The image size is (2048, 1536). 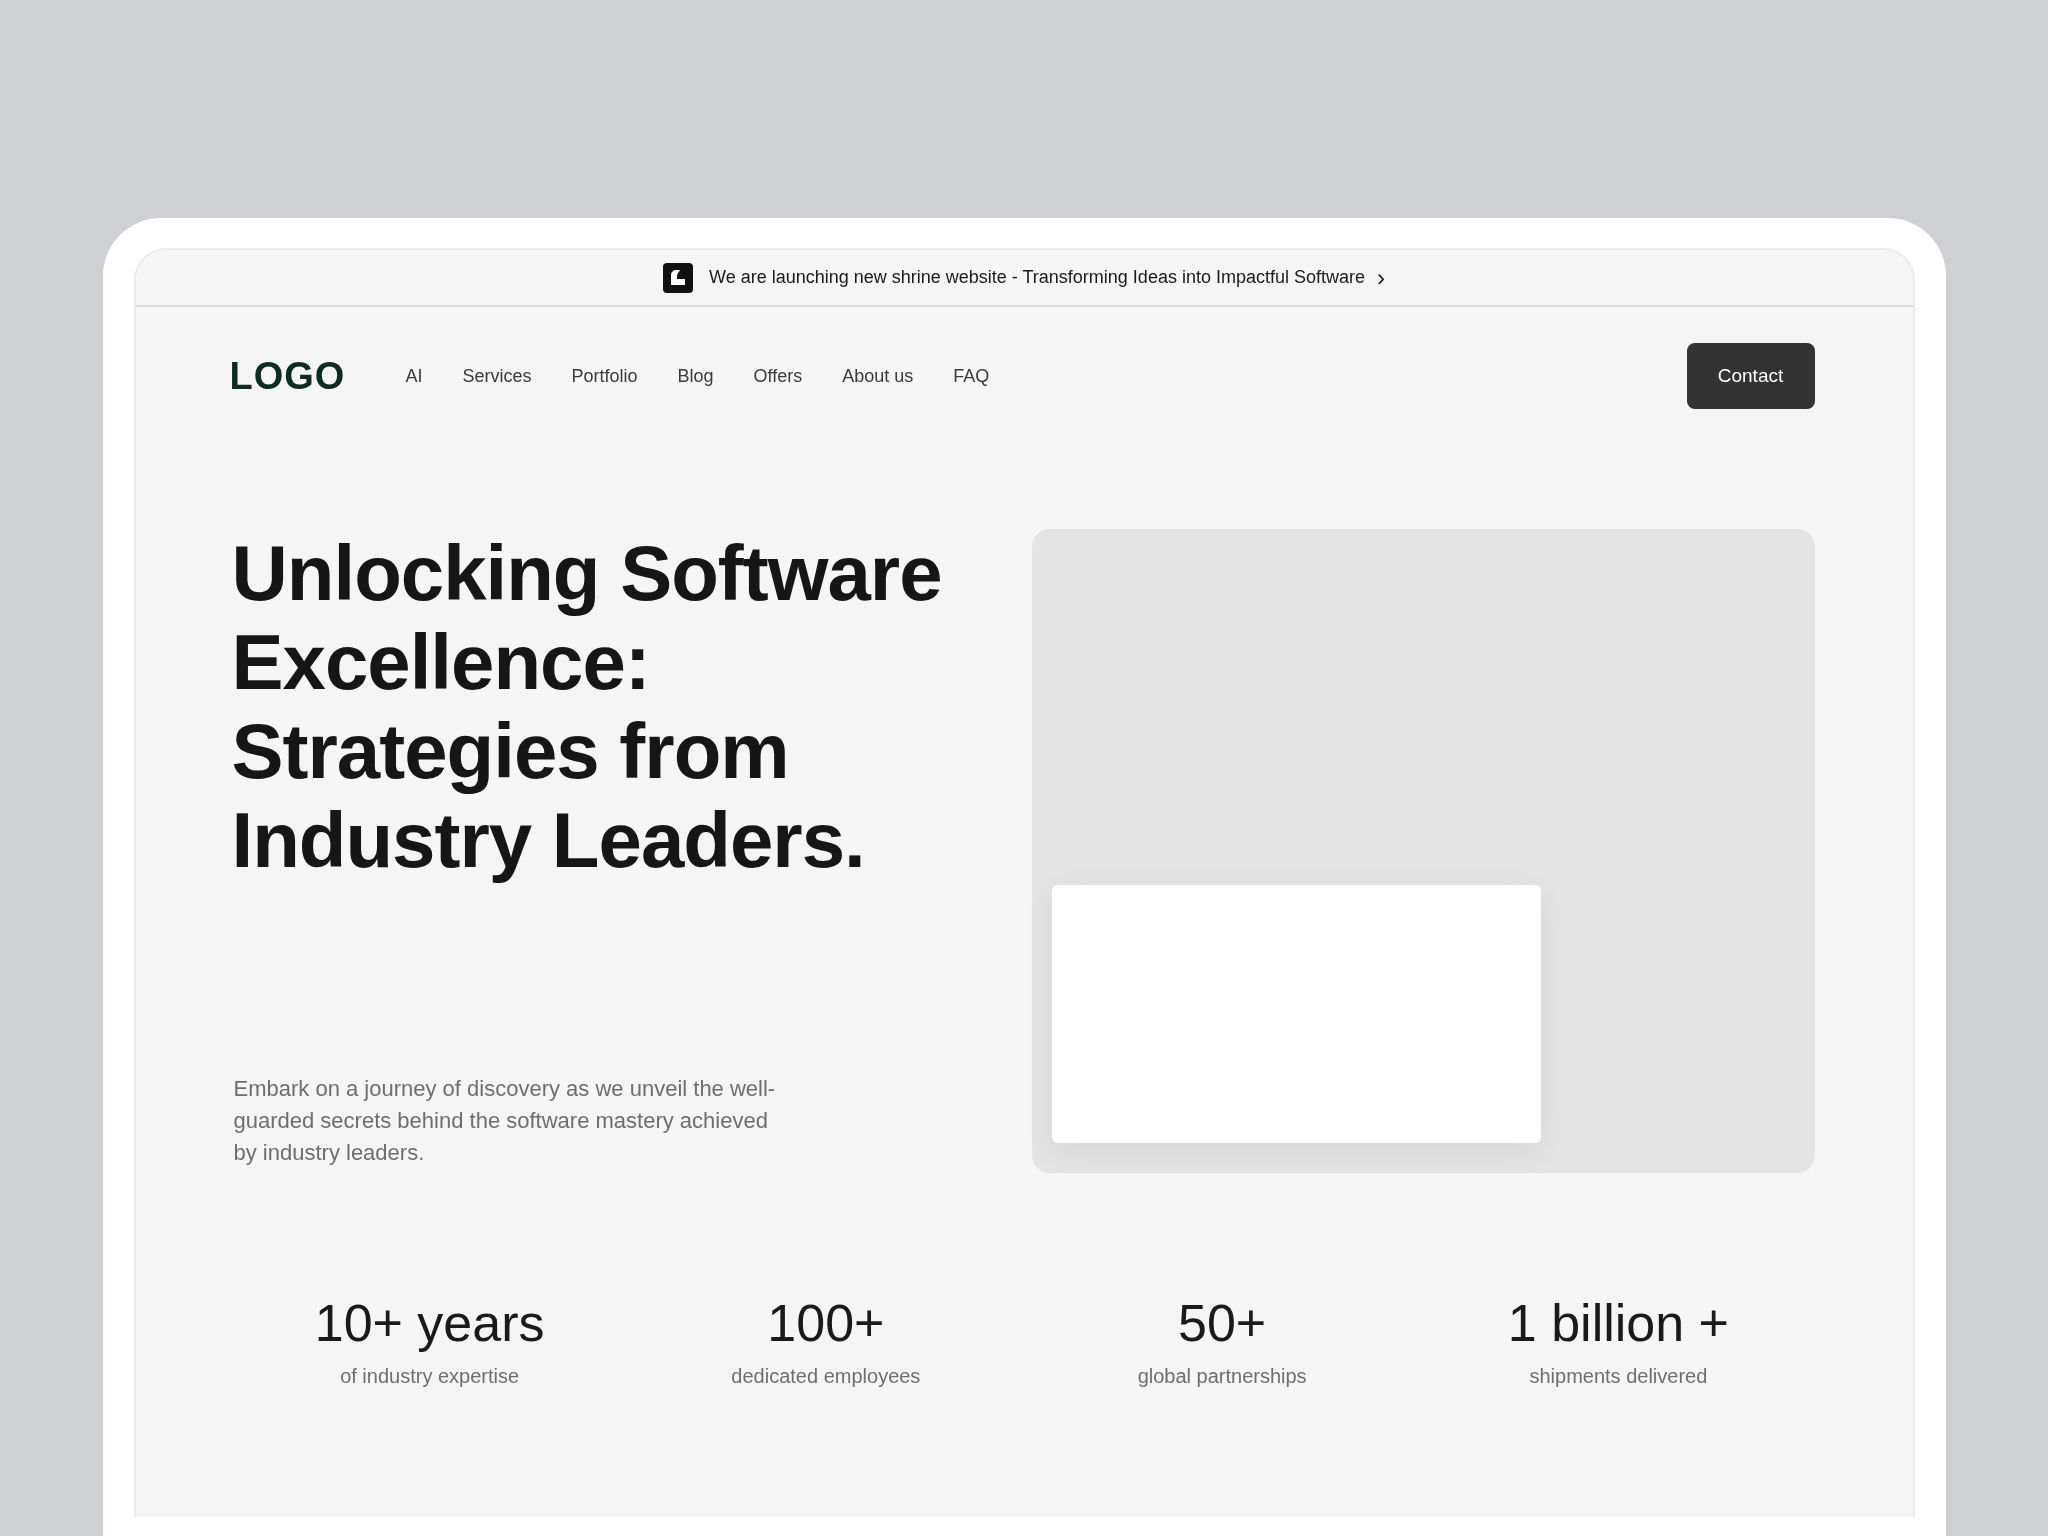 What do you see at coordinates (1222, 1323) in the screenshot?
I see `stat-value: 50+` at bounding box center [1222, 1323].